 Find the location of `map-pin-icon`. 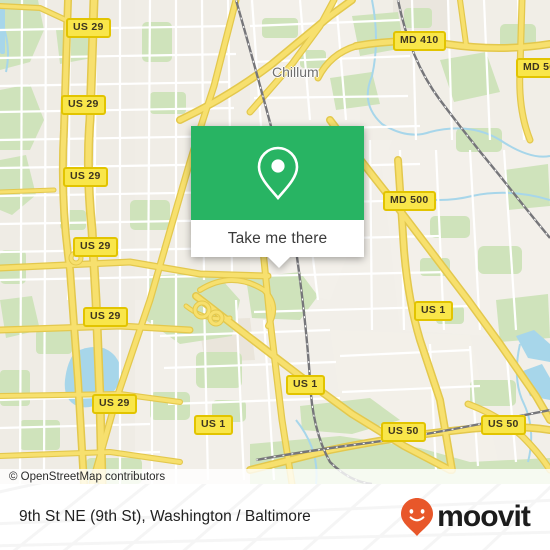

map-pin-icon is located at coordinates (277, 173).